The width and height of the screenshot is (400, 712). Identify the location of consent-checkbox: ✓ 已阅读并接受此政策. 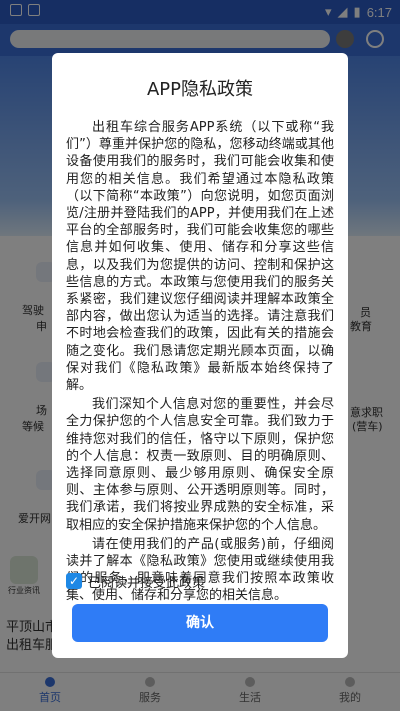
(135, 581).